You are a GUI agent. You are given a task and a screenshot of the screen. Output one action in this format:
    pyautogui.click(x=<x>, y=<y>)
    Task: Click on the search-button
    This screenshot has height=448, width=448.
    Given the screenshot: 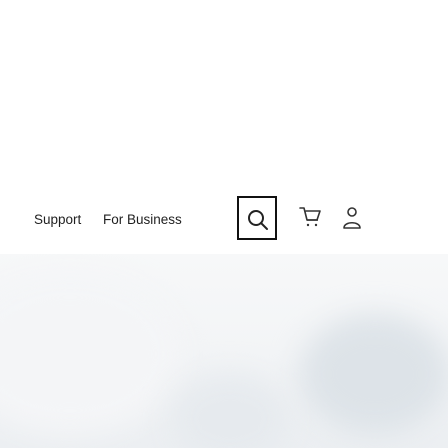 What is the action you would take?
    pyautogui.click(x=257, y=218)
    